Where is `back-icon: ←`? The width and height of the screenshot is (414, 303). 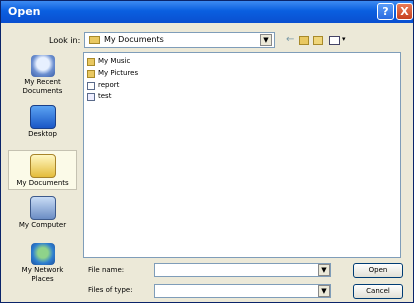
back-icon: ← is located at coordinates (290, 40).